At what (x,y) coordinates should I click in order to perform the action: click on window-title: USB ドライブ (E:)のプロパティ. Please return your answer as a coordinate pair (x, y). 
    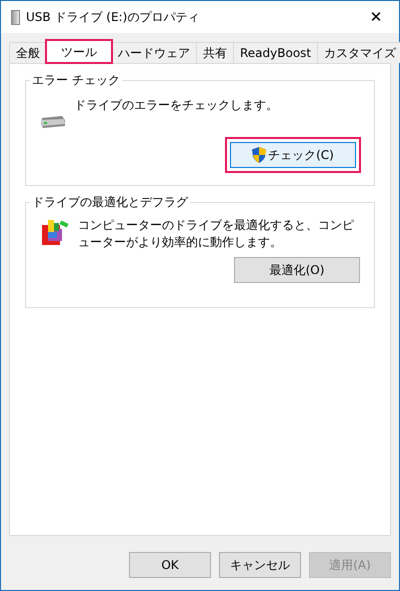
    Looking at the image, I should click on (113, 17).